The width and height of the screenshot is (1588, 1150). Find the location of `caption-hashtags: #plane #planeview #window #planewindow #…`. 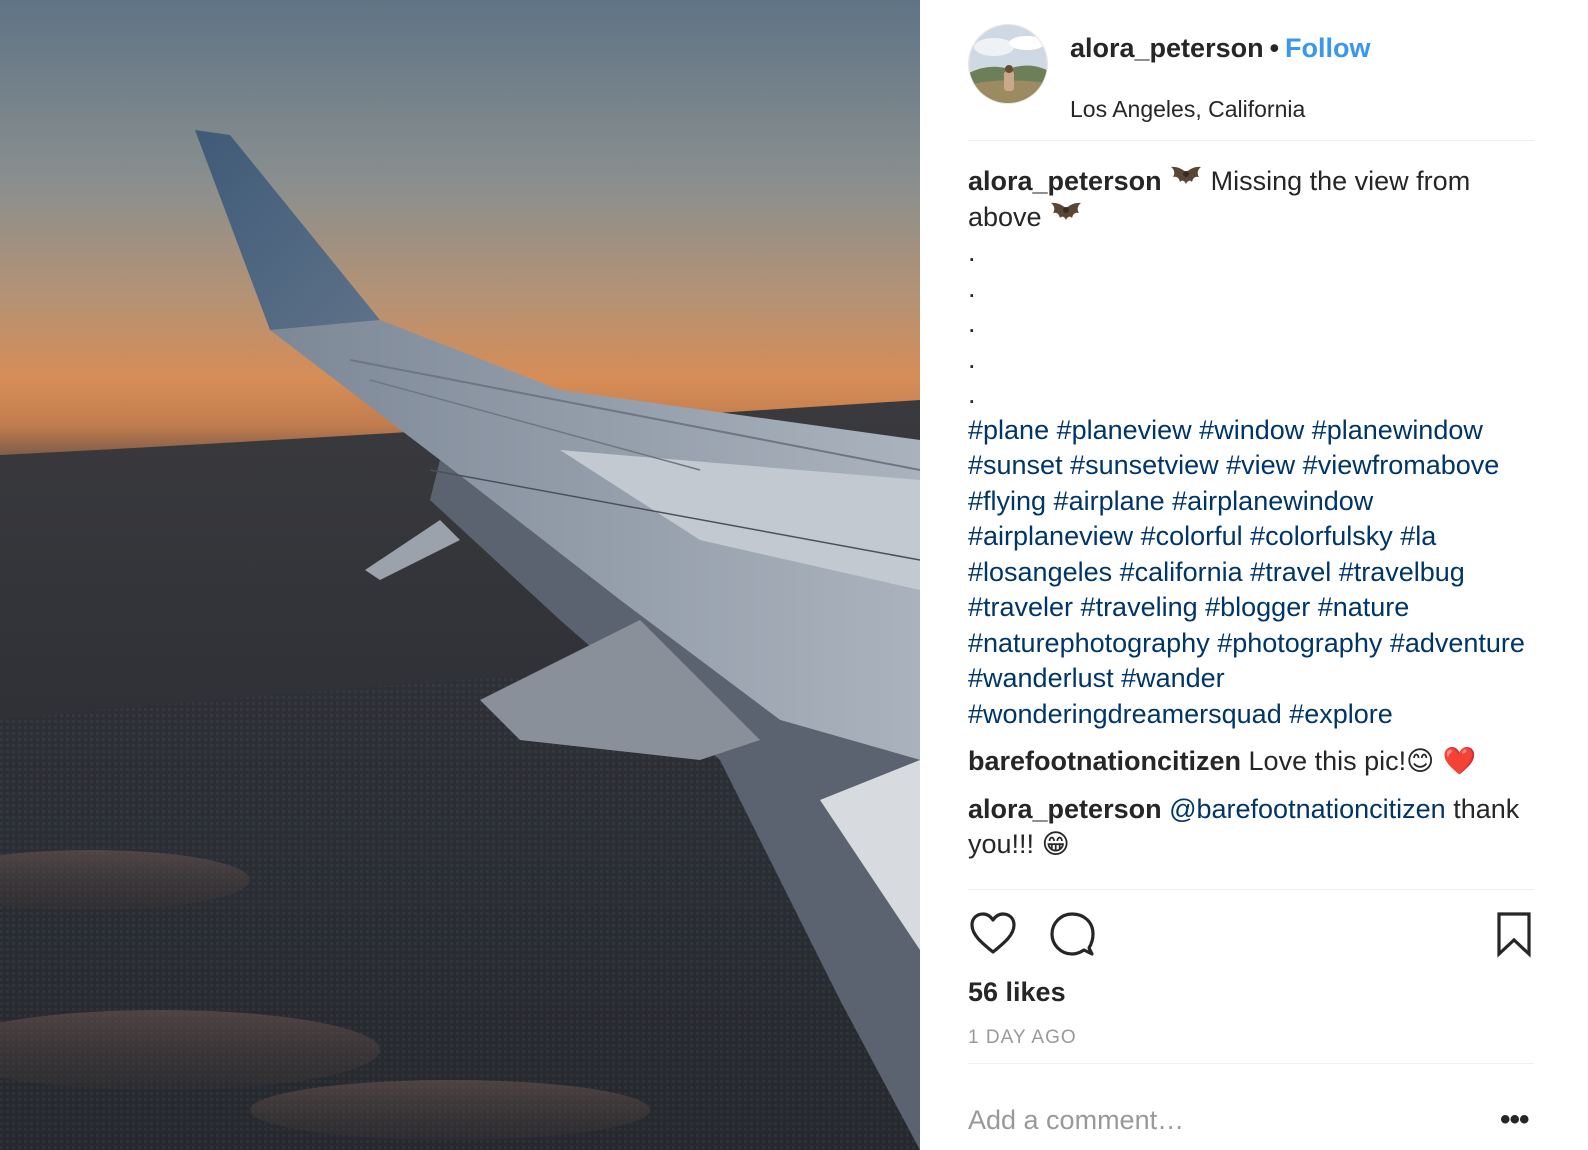

caption-hashtags: #plane #planeview #window #planewindow #… is located at coordinates (1251, 573).